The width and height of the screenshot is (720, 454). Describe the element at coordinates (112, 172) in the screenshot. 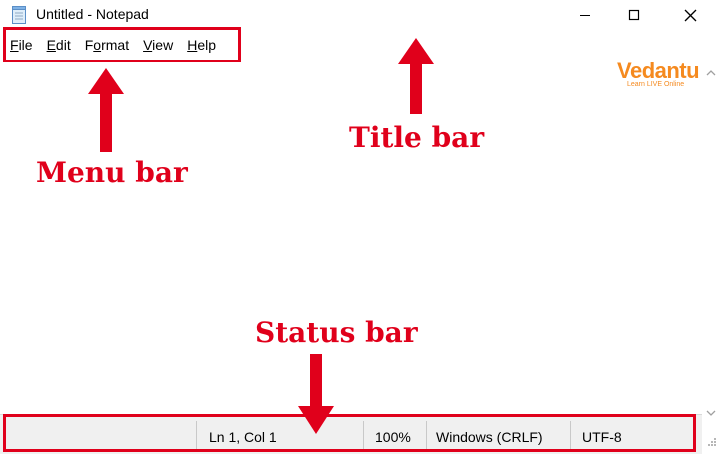

I see `menu-bar-annotation: Menu bar` at that location.